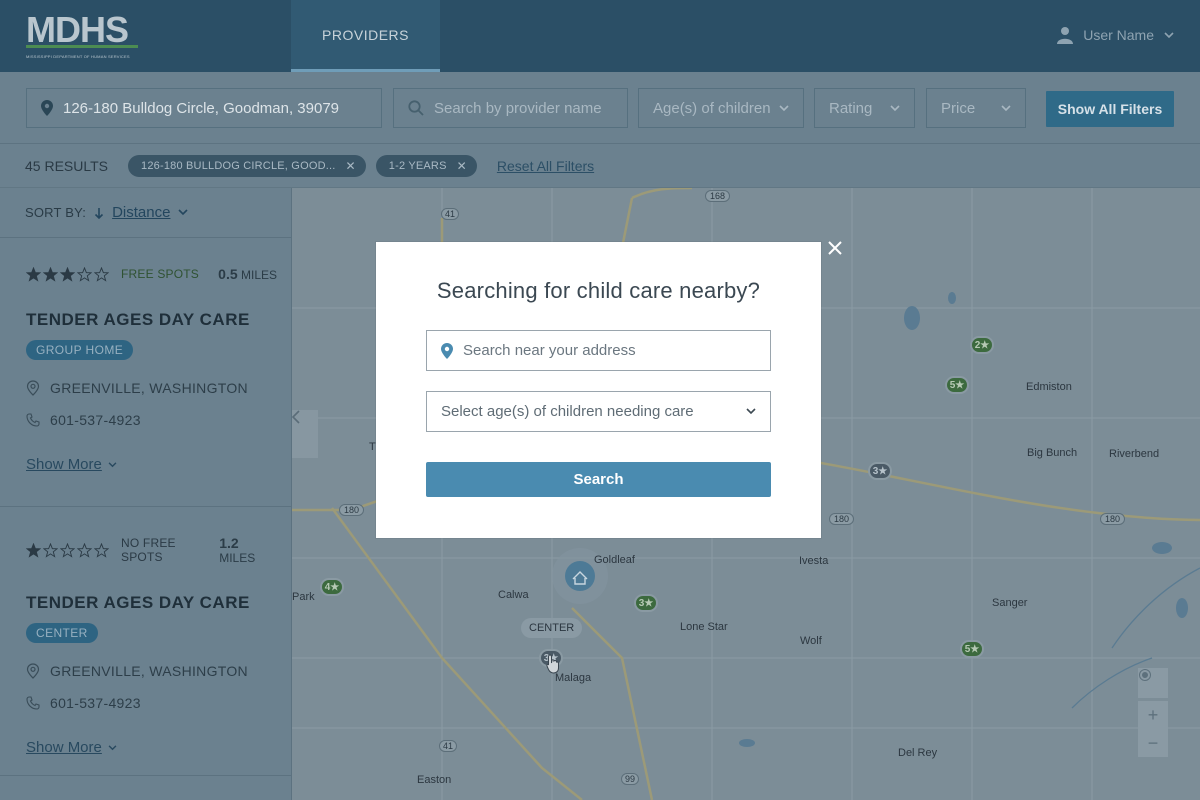 The height and width of the screenshot is (800, 1200). What do you see at coordinates (305, 434) in the screenshot?
I see `collapse-list-button` at bounding box center [305, 434].